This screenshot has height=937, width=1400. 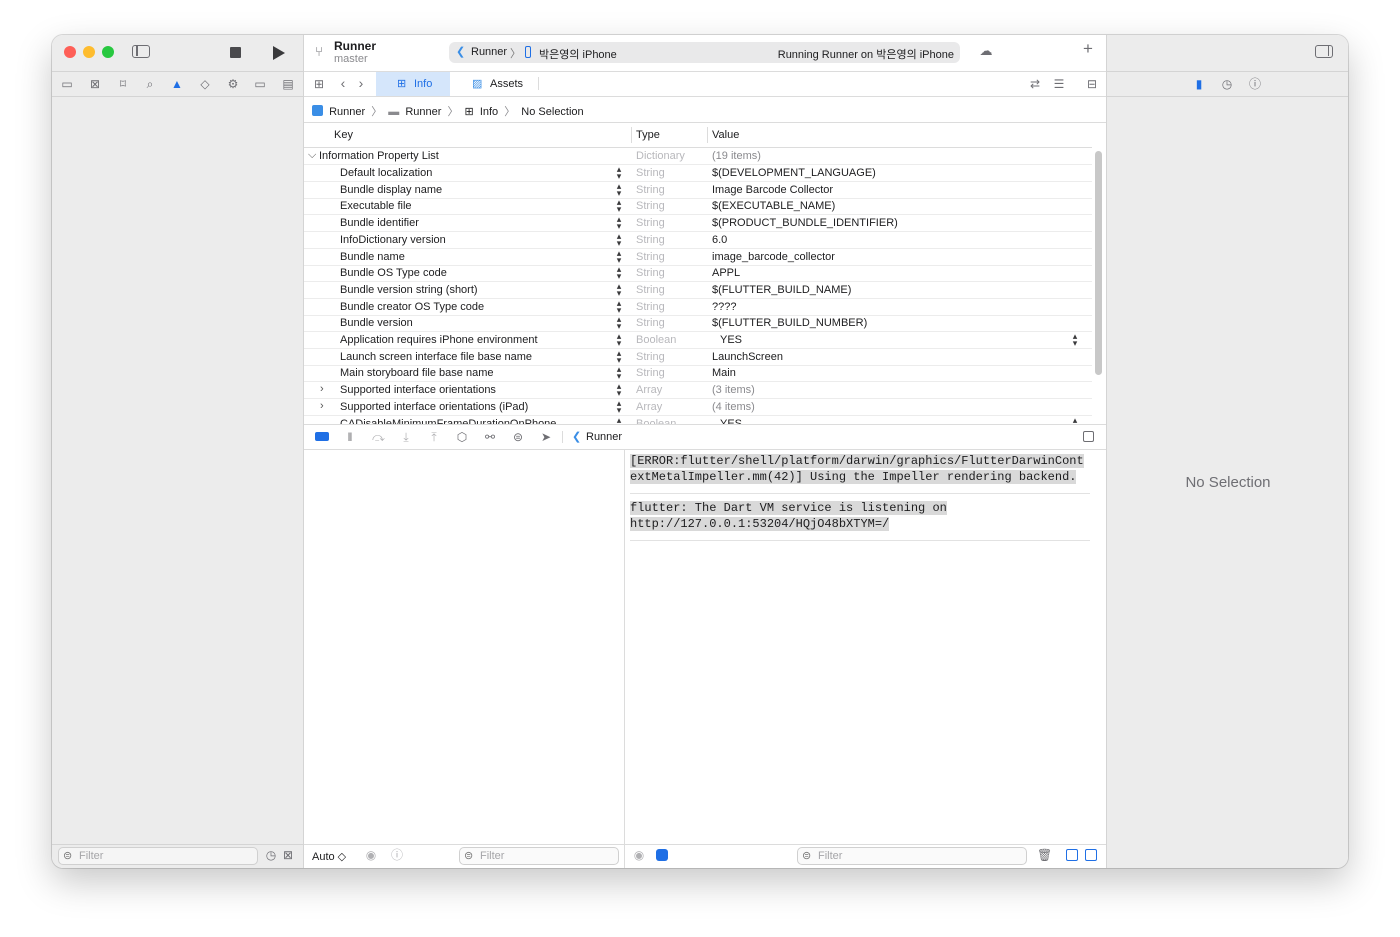 What do you see at coordinates (1088, 48) in the screenshot?
I see `add-button: +` at bounding box center [1088, 48].